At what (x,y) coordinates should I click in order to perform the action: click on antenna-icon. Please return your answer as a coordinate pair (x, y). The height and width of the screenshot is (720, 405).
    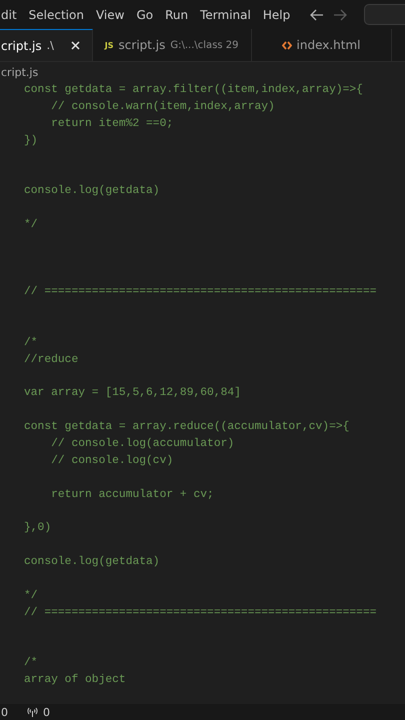
    Looking at the image, I should click on (32, 712).